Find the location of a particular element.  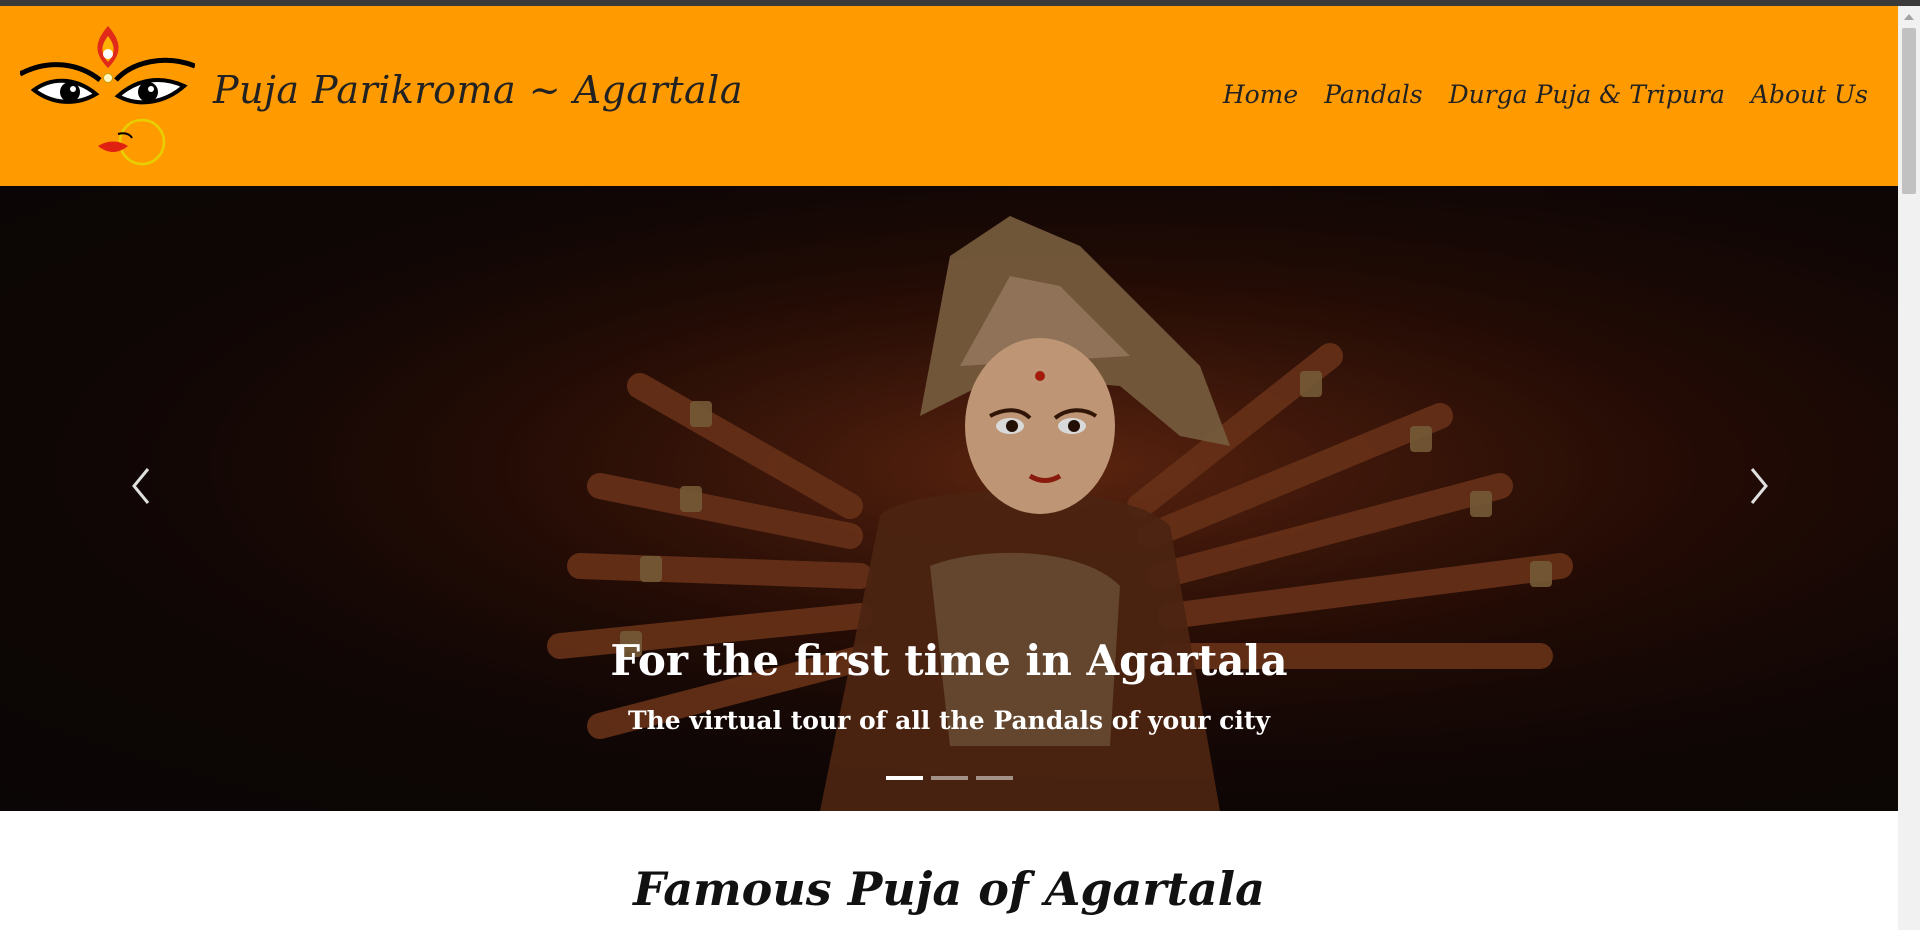

carousel-indicators is located at coordinates (949, 778).